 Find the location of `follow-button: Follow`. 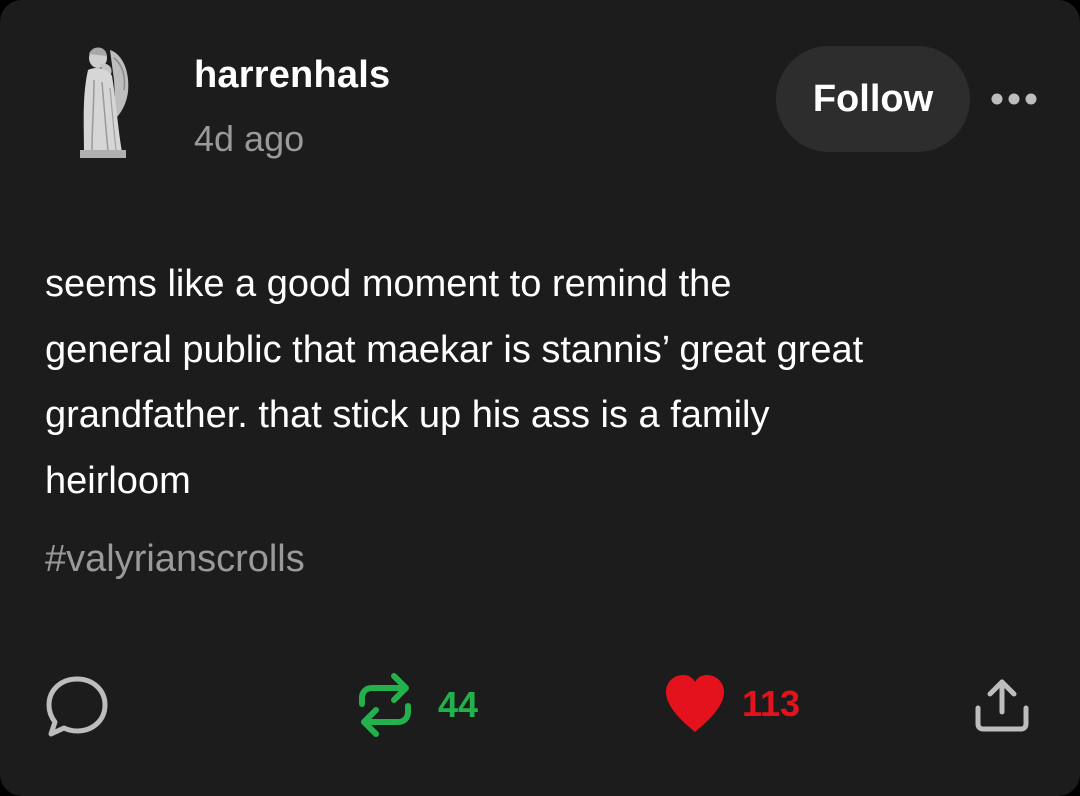

follow-button: Follow is located at coordinates (873, 99).